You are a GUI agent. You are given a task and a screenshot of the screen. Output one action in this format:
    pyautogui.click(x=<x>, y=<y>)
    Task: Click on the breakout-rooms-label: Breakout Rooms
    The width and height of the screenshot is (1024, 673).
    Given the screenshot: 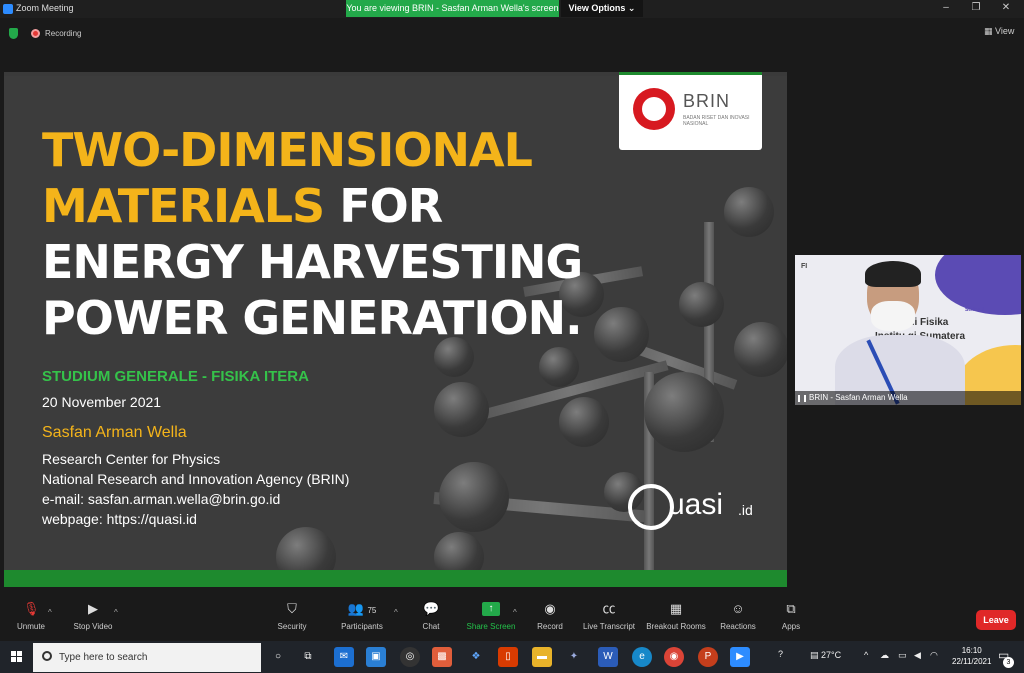 What is the action you would take?
    pyautogui.click(x=676, y=626)
    